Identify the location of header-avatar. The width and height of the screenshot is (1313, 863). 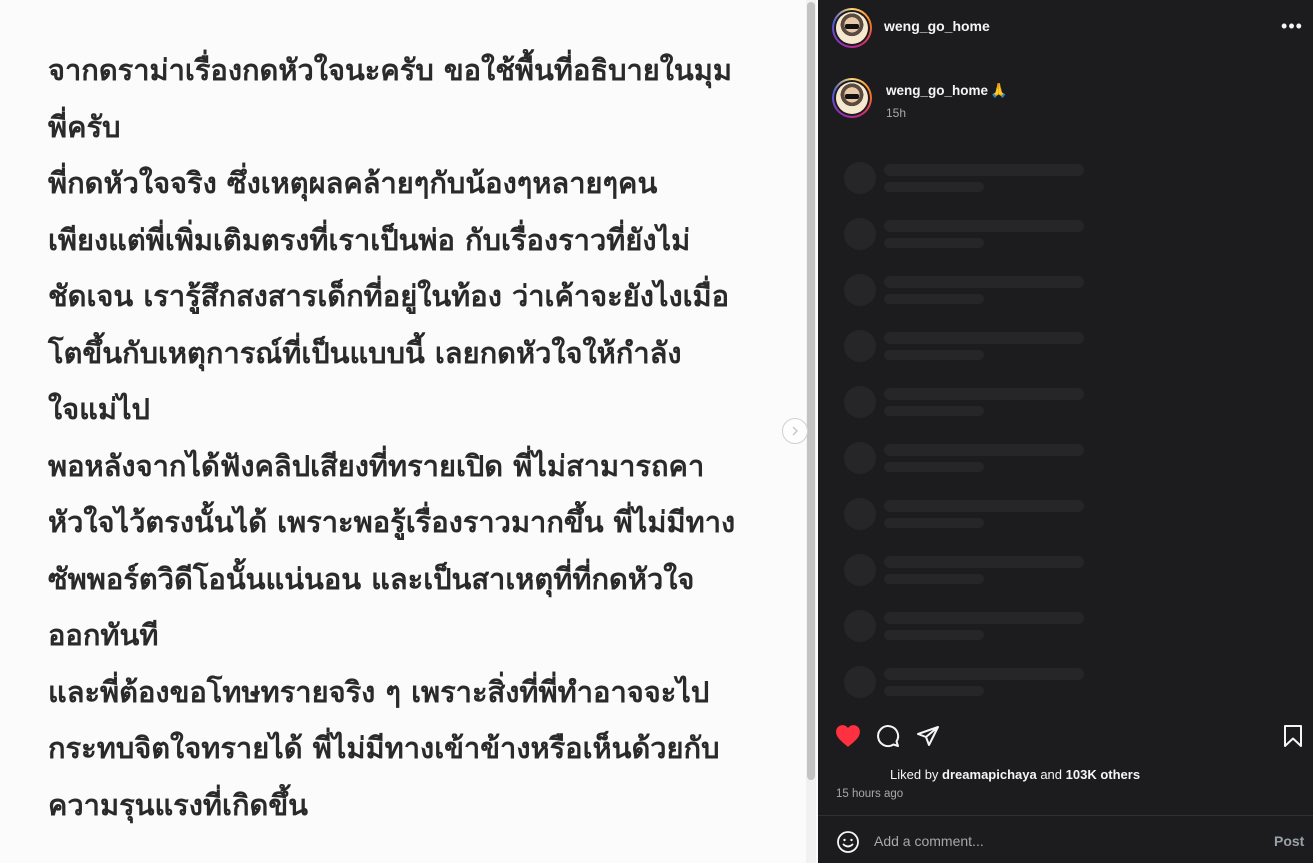
(852, 28).